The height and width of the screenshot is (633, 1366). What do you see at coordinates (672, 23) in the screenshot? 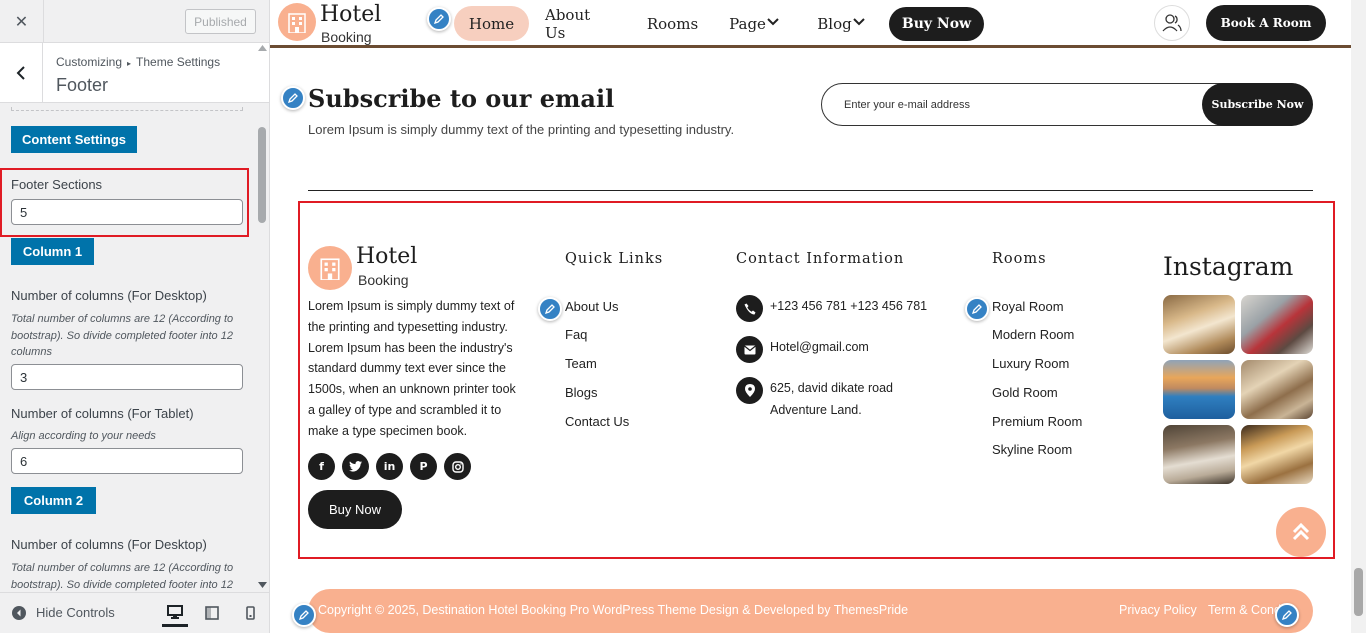
I see `nav-rooms: Rooms` at bounding box center [672, 23].